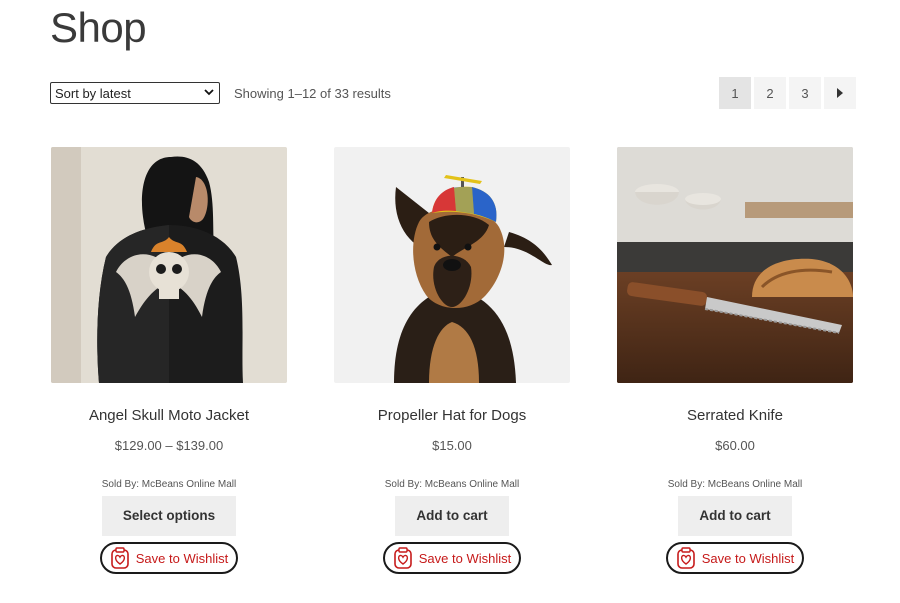  I want to click on triangle-right-icon, so click(840, 93).